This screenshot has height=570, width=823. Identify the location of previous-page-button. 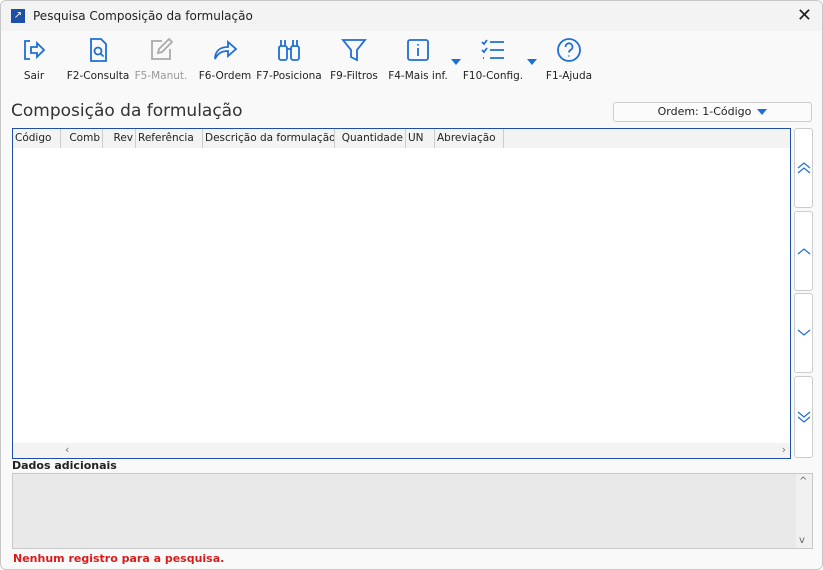
(803, 251).